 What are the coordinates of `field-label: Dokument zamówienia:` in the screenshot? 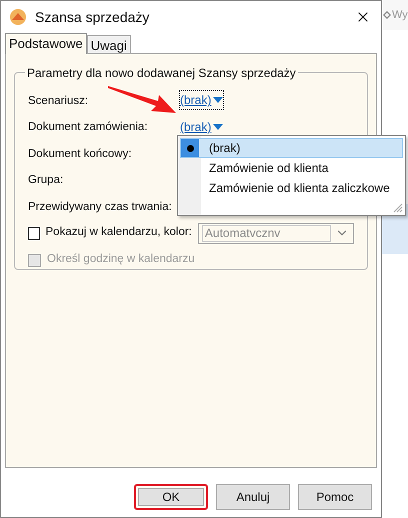 It's located at (88, 127).